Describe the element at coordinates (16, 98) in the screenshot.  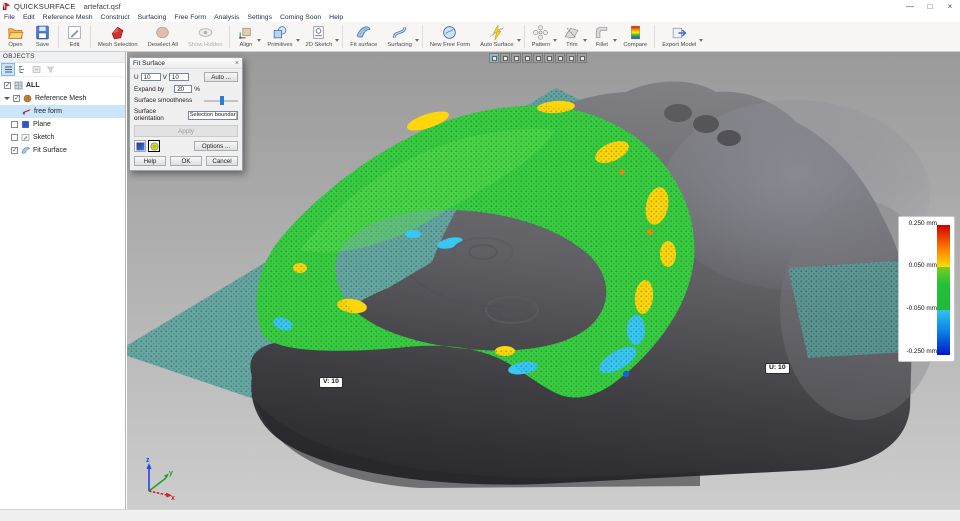
I see `checkbox-reference-mesh: ✓` at that location.